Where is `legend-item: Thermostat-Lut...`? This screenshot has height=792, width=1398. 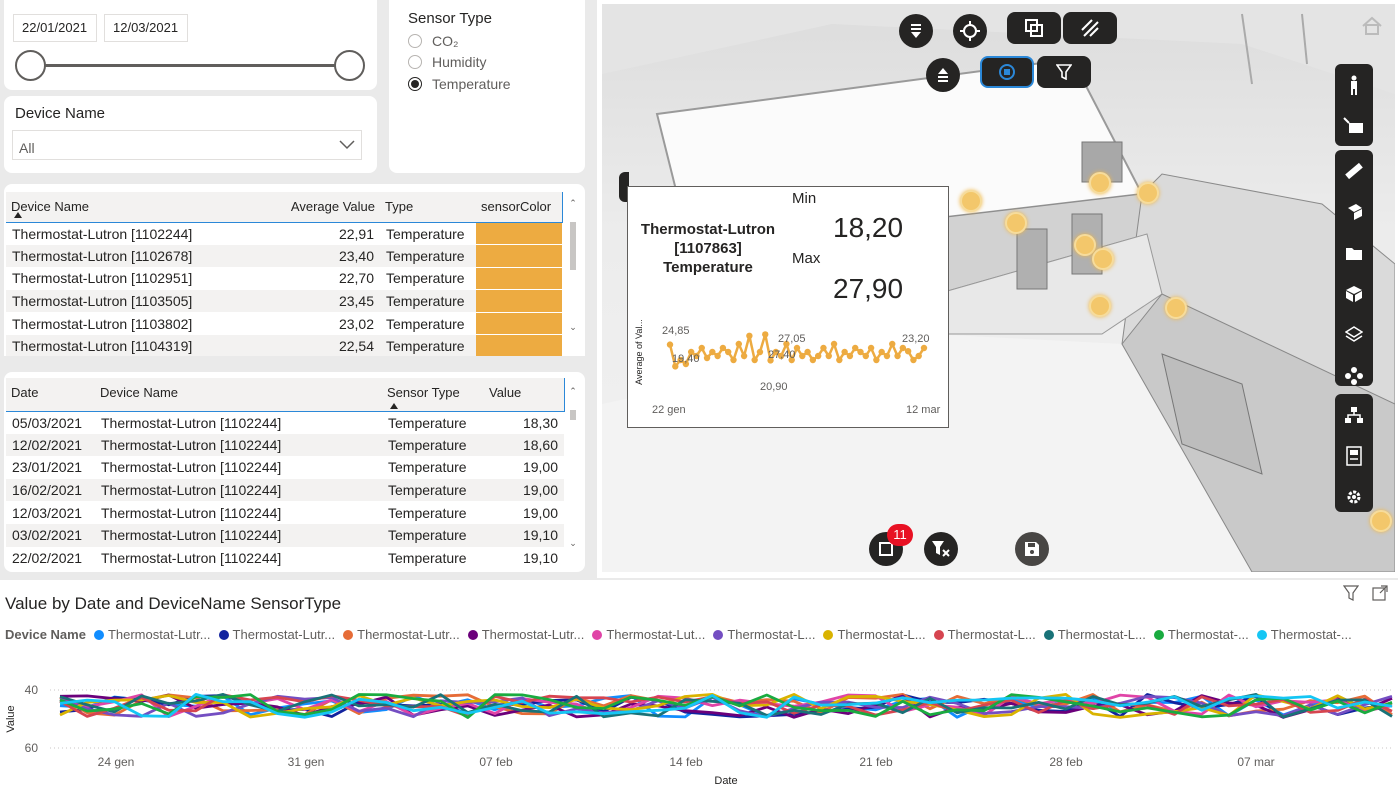 legend-item: Thermostat-Lut... is located at coordinates (648, 634).